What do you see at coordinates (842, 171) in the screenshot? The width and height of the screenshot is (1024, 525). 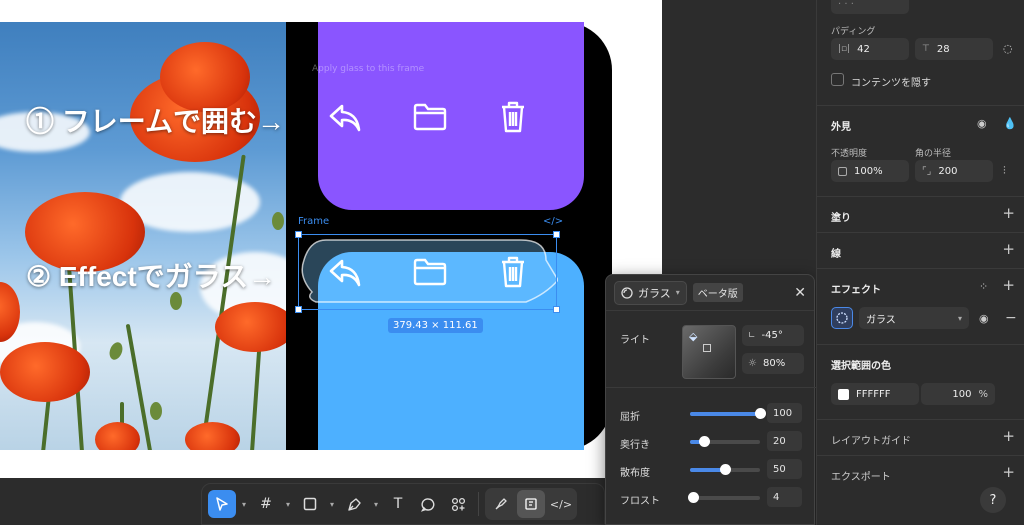 I see `opacity-icon` at bounding box center [842, 171].